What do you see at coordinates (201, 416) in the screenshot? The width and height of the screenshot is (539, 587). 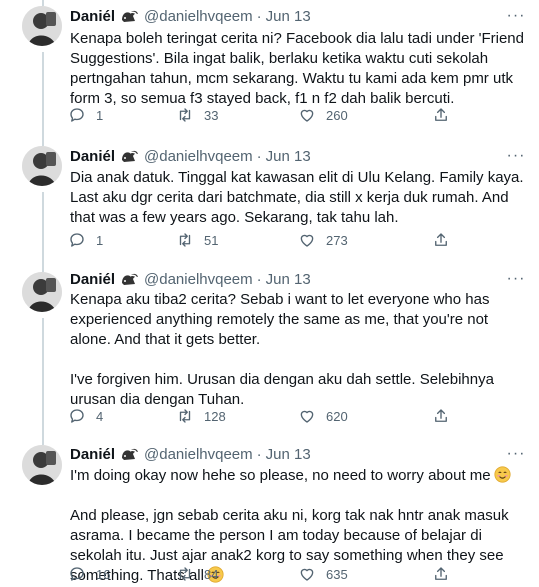 I see `retweet-button: 128` at bounding box center [201, 416].